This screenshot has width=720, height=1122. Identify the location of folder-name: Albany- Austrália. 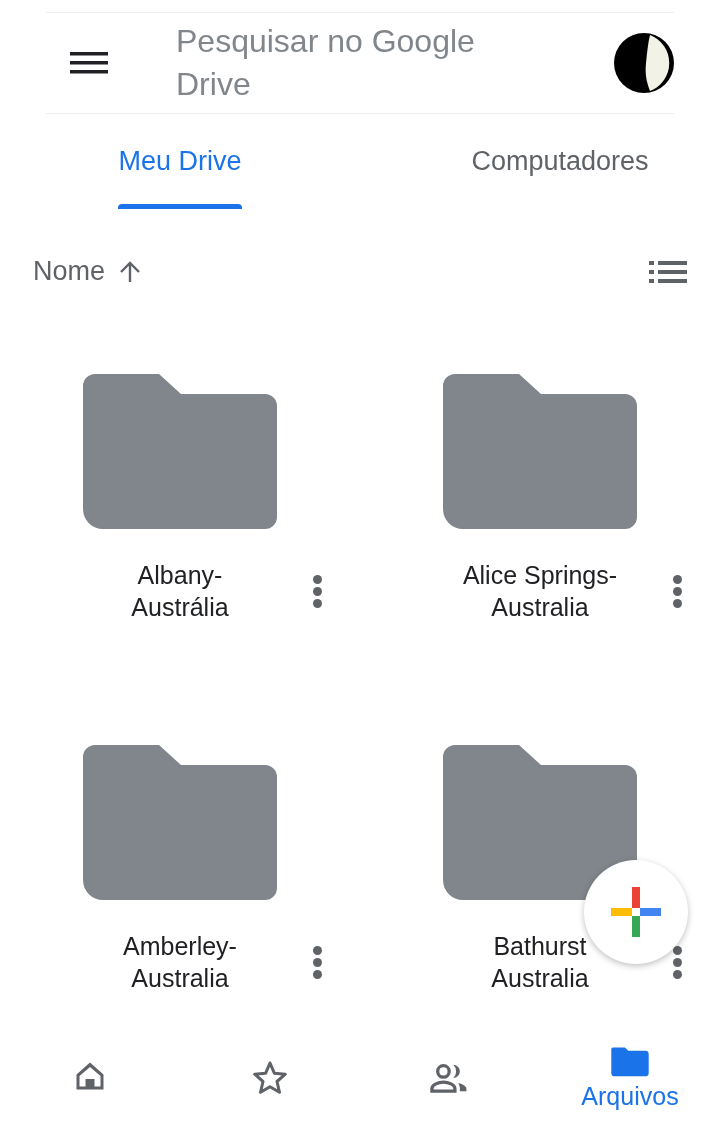
(180, 591).